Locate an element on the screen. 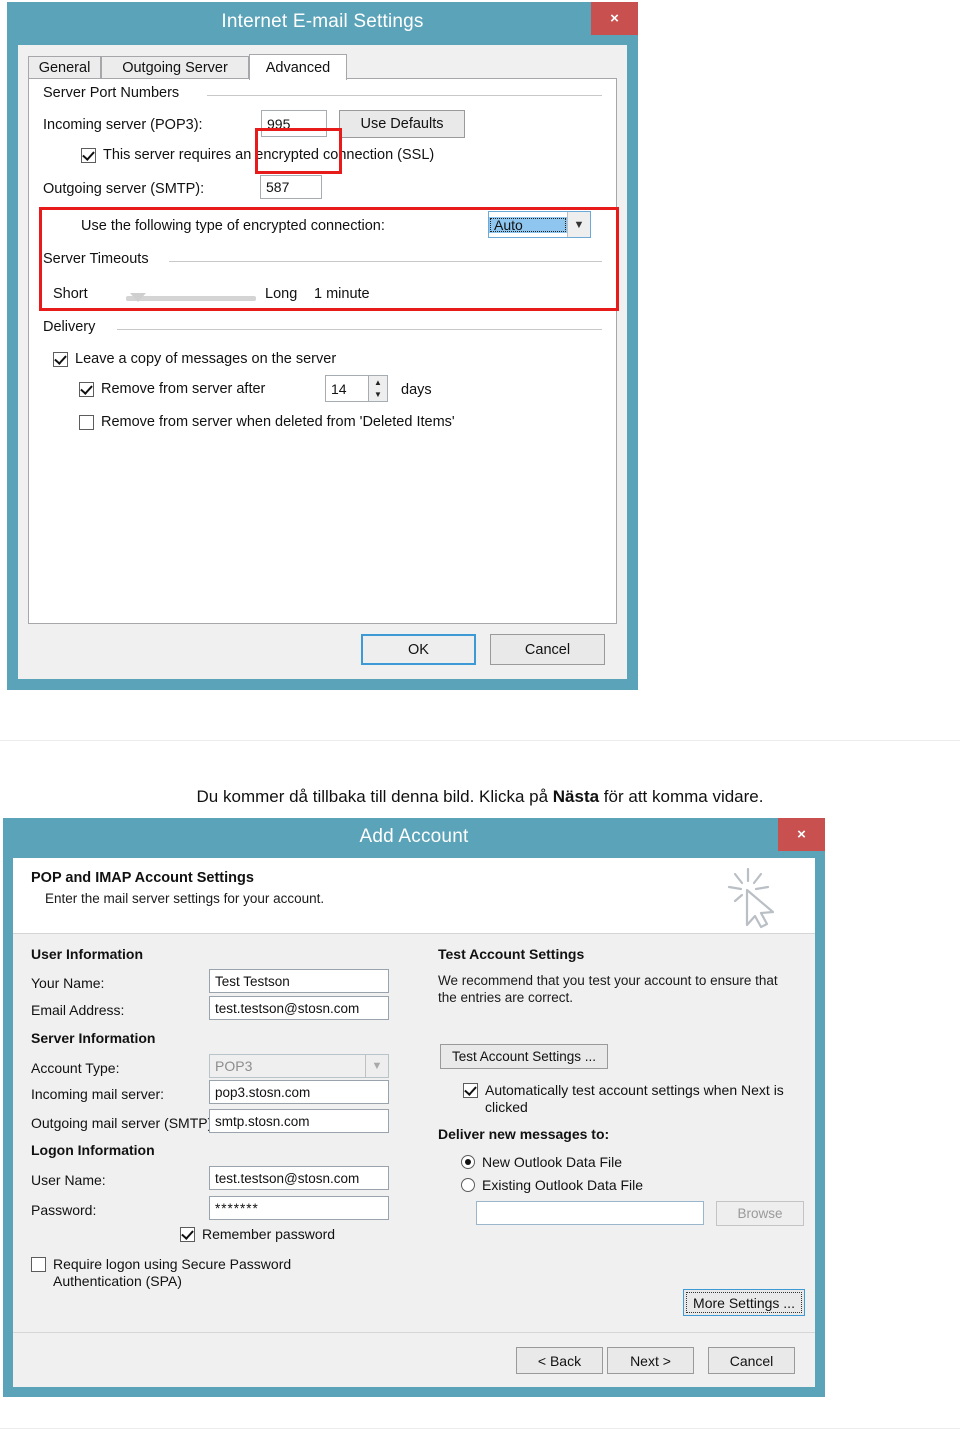 Image resolution: width=960 pixels, height=1436 pixels. existing-data-file-input is located at coordinates (590, 1213).